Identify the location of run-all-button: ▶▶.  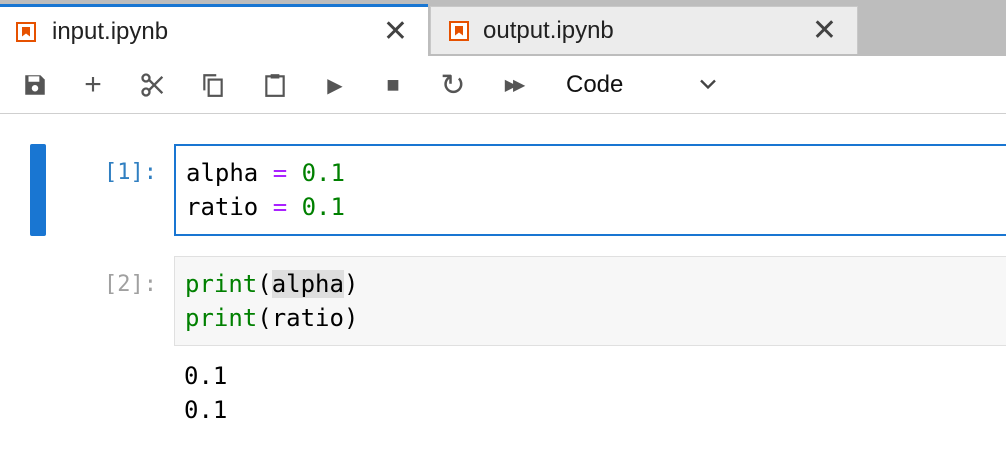
(513, 85).